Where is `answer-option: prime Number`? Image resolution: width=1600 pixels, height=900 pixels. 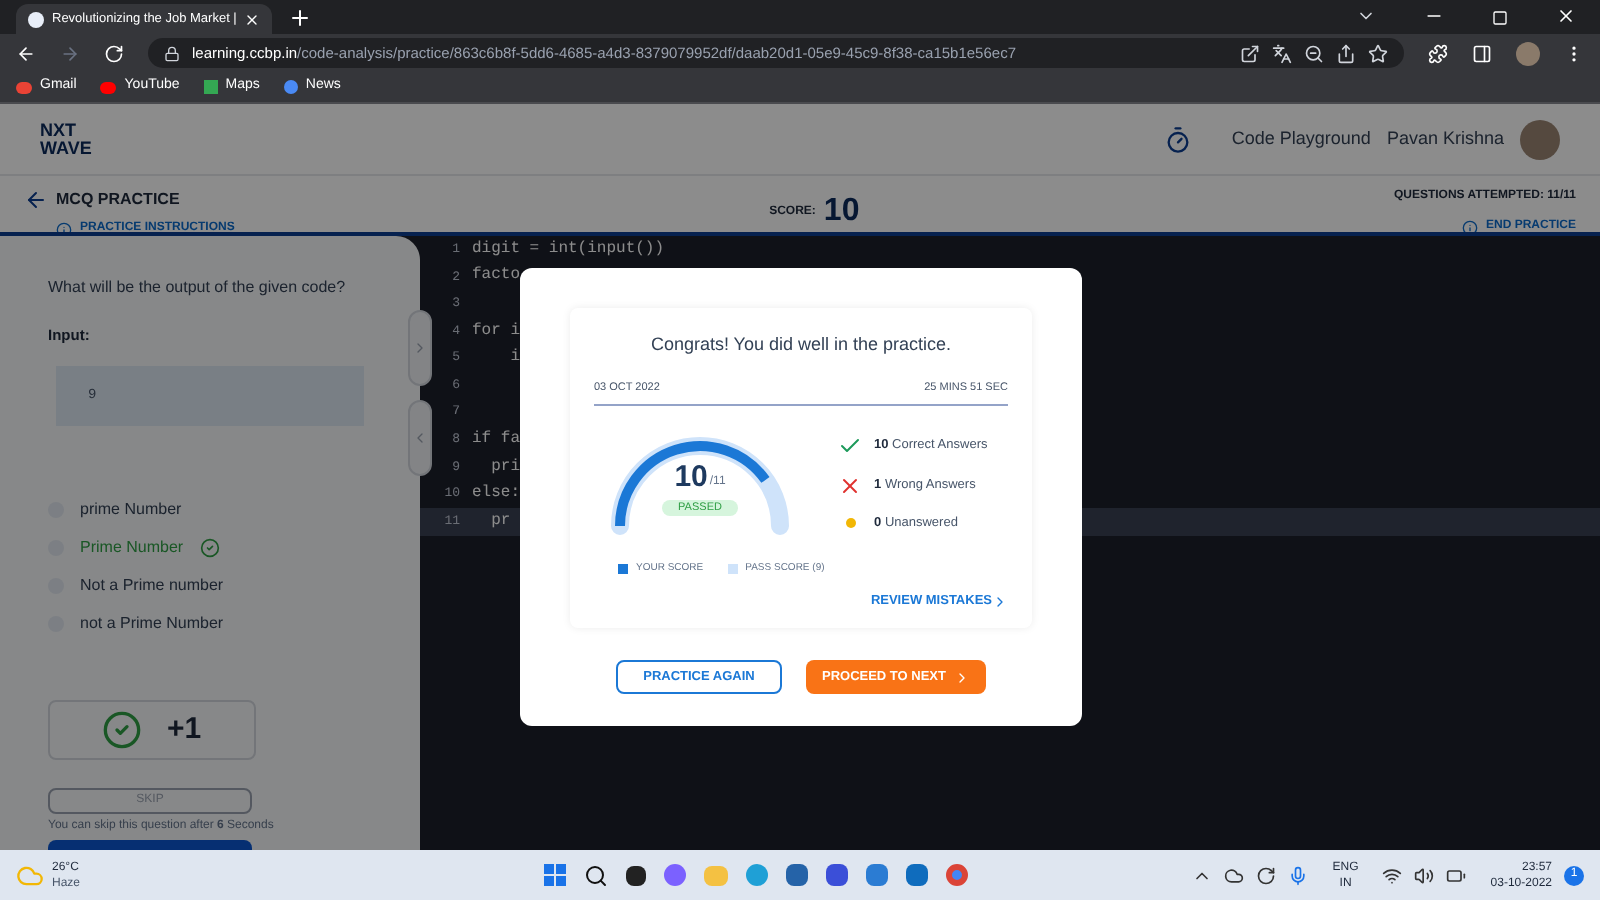
answer-option: prime Number is located at coordinates (210, 509).